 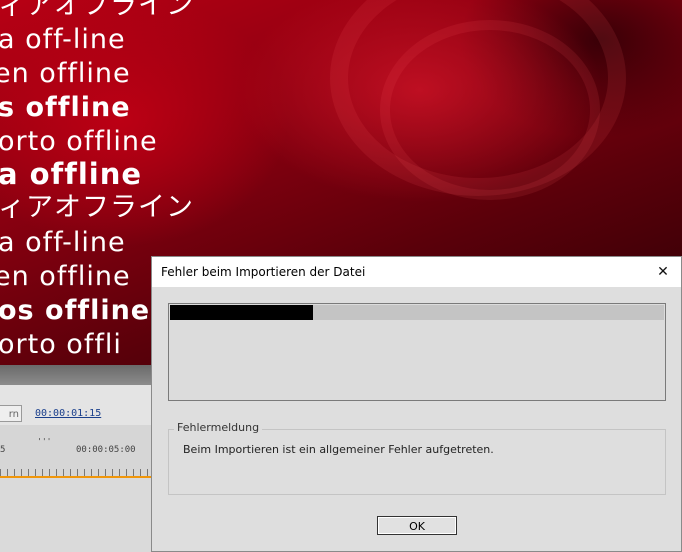 I want to click on ruler-label: 5, so click(x=3, y=450).